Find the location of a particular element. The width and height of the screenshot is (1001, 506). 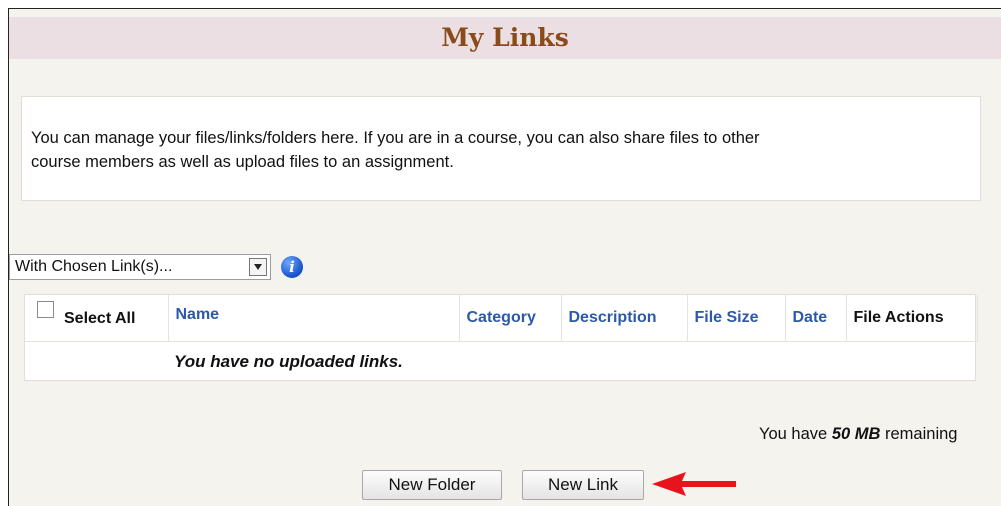

storage-suffix: remaining is located at coordinates (921, 434).